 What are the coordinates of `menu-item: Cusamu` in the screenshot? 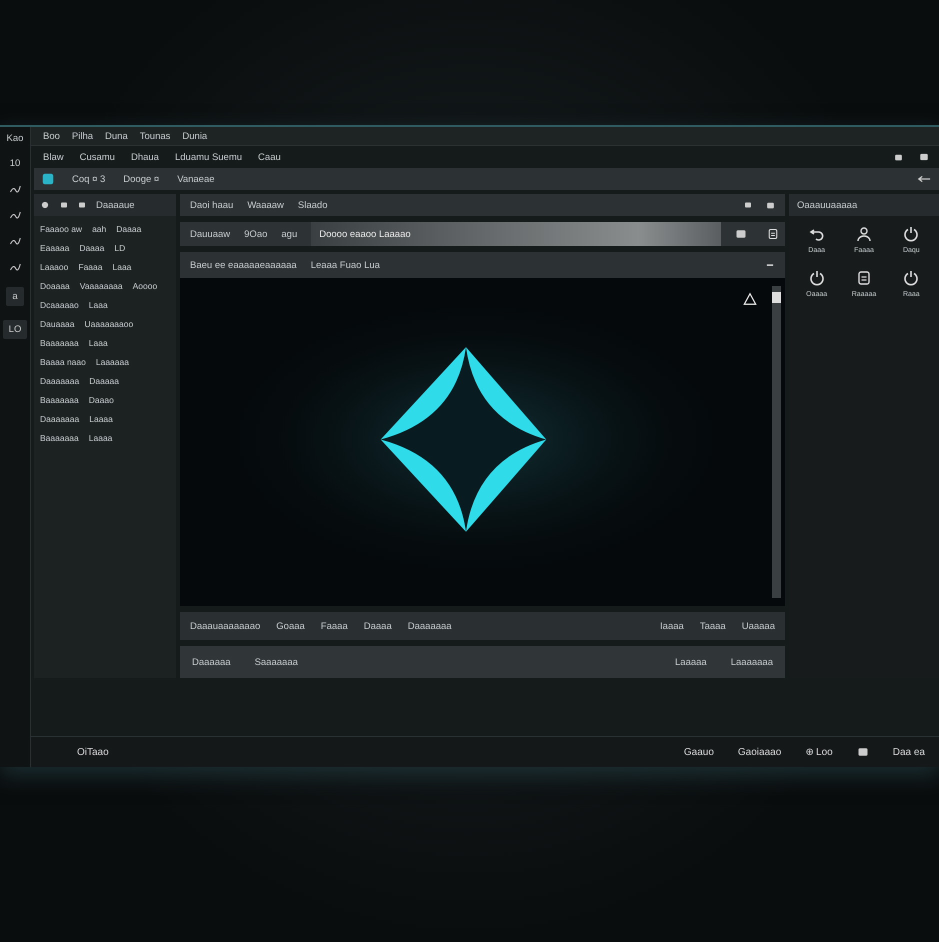 It's located at (97, 157).